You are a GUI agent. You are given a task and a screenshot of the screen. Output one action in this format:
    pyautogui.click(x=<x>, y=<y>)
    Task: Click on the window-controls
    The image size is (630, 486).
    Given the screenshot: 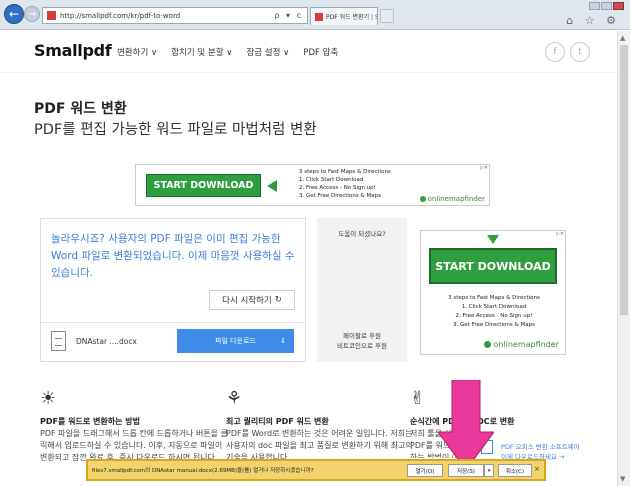 What is the action you would take?
    pyautogui.click(x=606, y=6)
    